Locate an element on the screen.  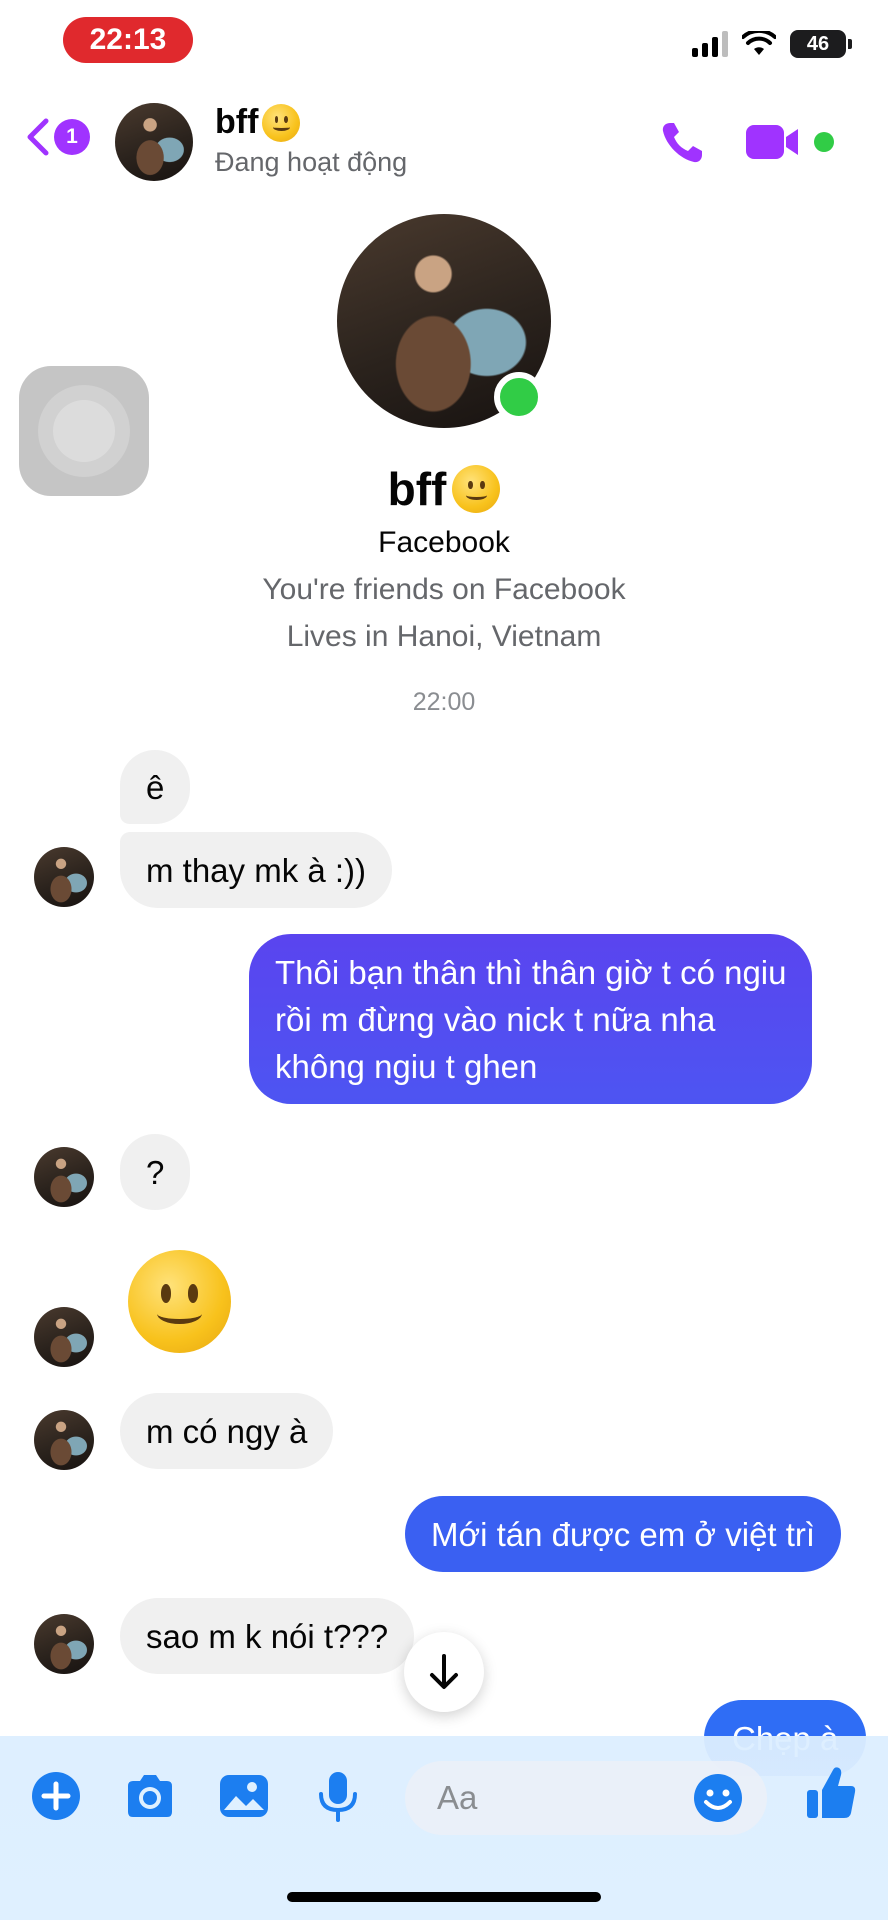
message-bubble: ? is located at coordinates (155, 1172).